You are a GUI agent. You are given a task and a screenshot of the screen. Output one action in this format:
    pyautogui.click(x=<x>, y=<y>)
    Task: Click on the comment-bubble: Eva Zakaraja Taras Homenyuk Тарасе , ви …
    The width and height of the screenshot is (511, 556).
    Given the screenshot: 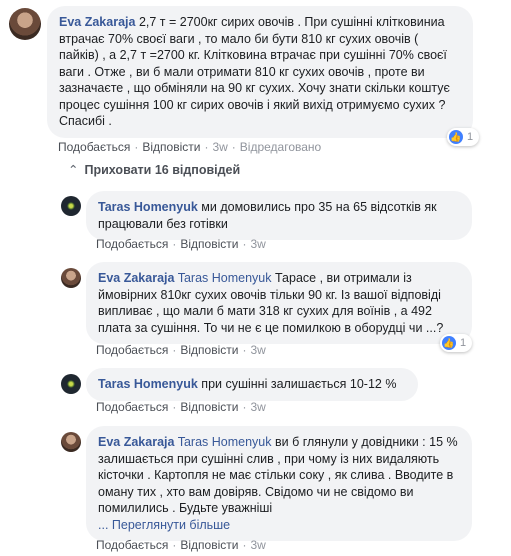 What is the action you would take?
    pyautogui.click(x=279, y=303)
    